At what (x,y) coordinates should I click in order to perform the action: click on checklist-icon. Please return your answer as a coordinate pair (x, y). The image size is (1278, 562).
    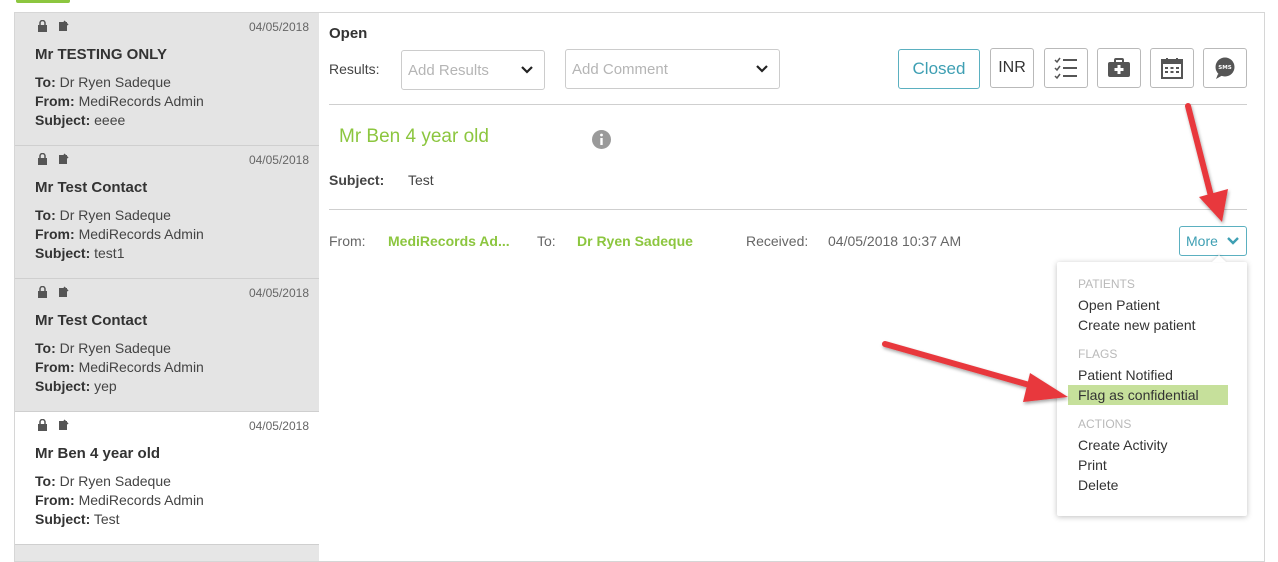
    Looking at the image, I should click on (1065, 68).